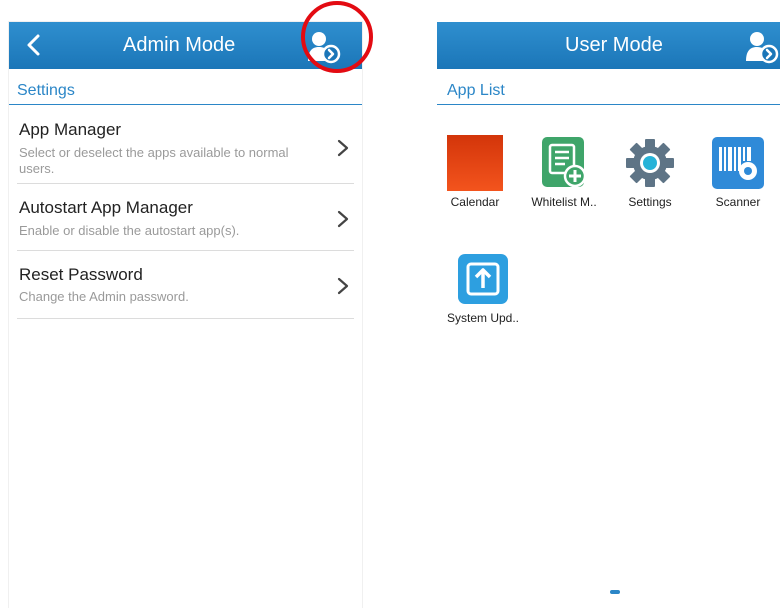 The height and width of the screenshot is (608, 780). Describe the element at coordinates (104, 296) in the screenshot. I see `menu-item-description: Change the Admin password.` at that location.